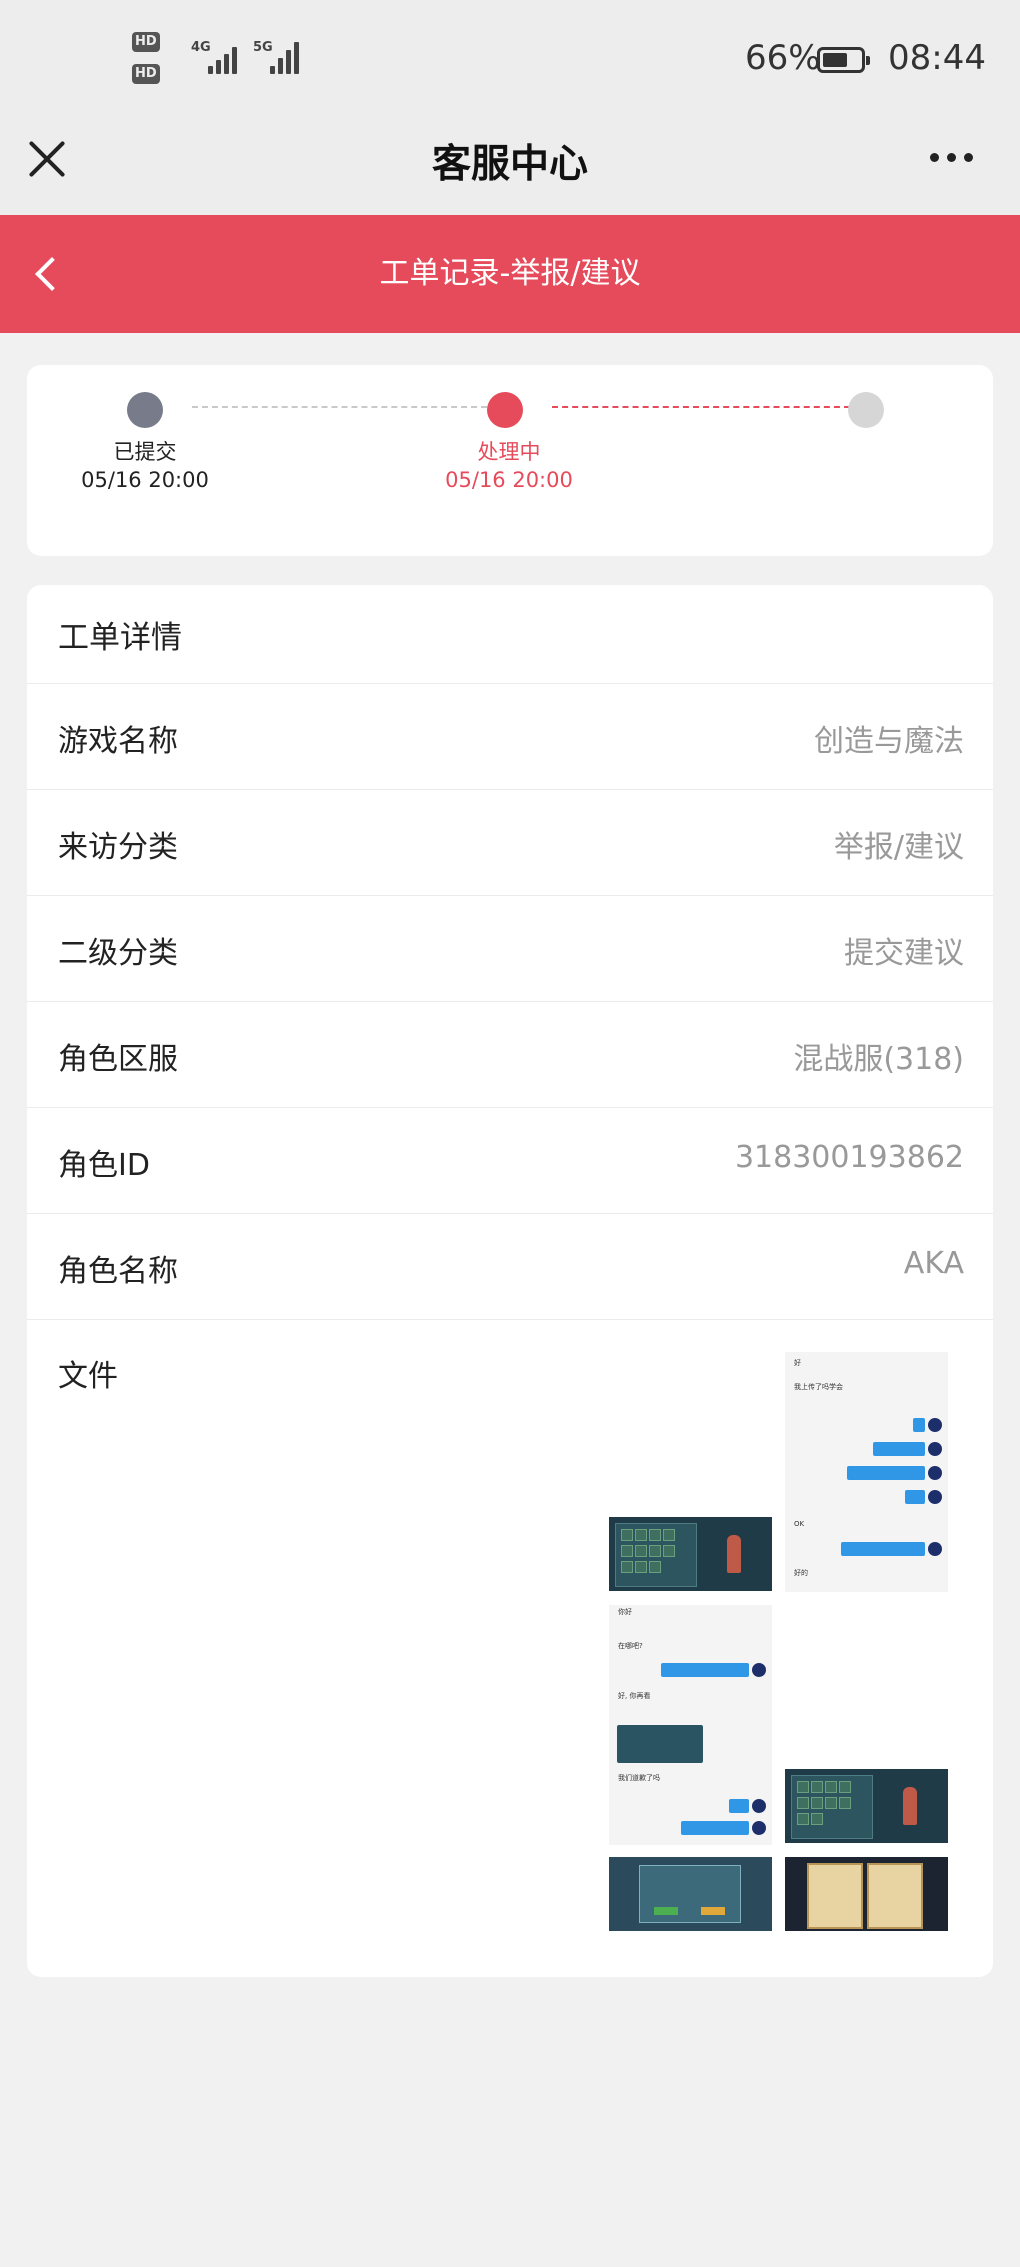 The width and height of the screenshot is (1020, 2267). I want to click on detail-row-category: 来访分类 举报/建议, so click(510, 842).